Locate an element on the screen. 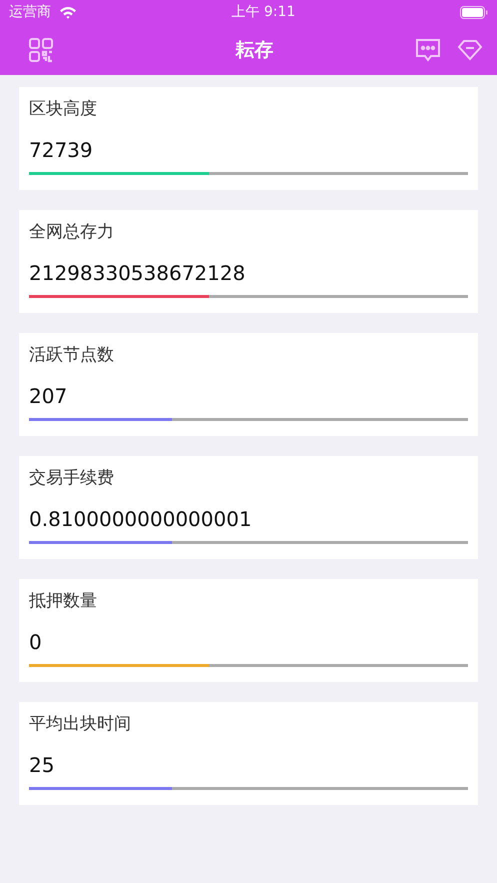  page-title: 耘存 is located at coordinates (255, 49).